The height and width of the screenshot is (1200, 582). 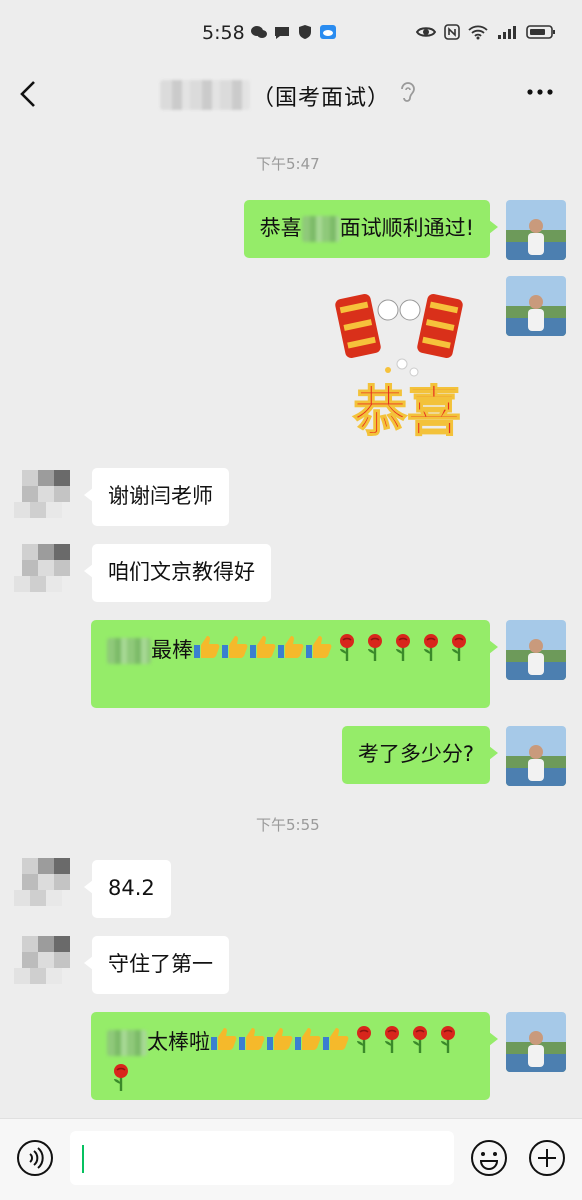 I want to click on message-bubble-self: 考了多少分?, so click(x=420, y=755).